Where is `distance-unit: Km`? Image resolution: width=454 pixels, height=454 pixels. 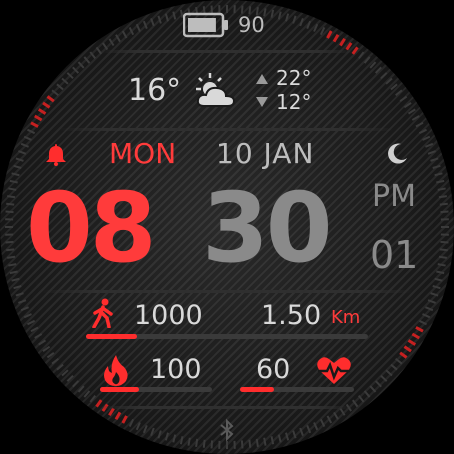
distance-unit: Km is located at coordinates (346, 317).